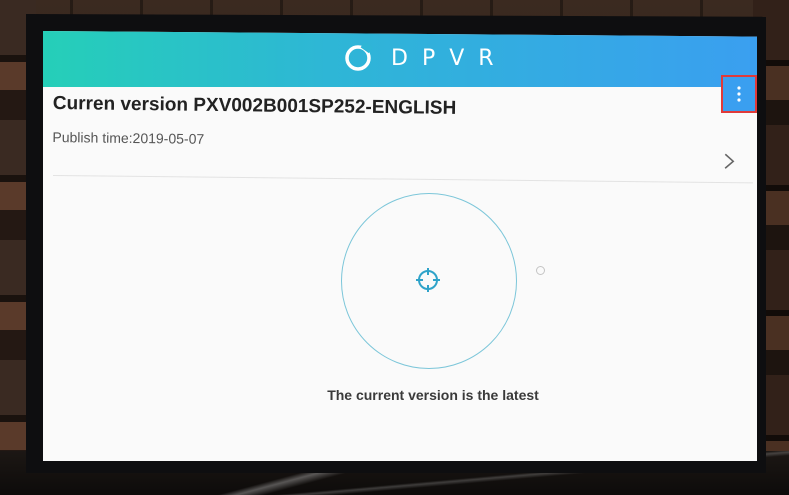 The height and width of the screenshot is (495, 789). I want to click on app-header: DPVR, so click(400, 59).